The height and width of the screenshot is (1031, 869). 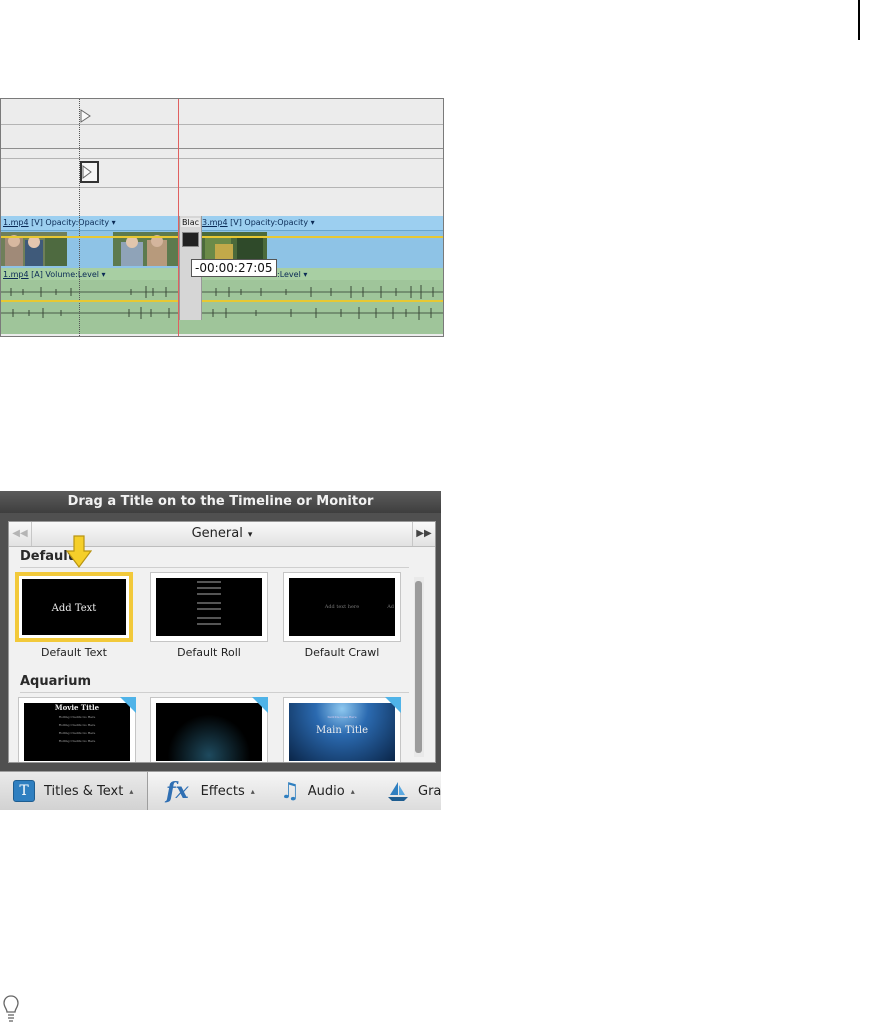 I want to click on tile-preview: Add Text, so click(x=74, y=607).